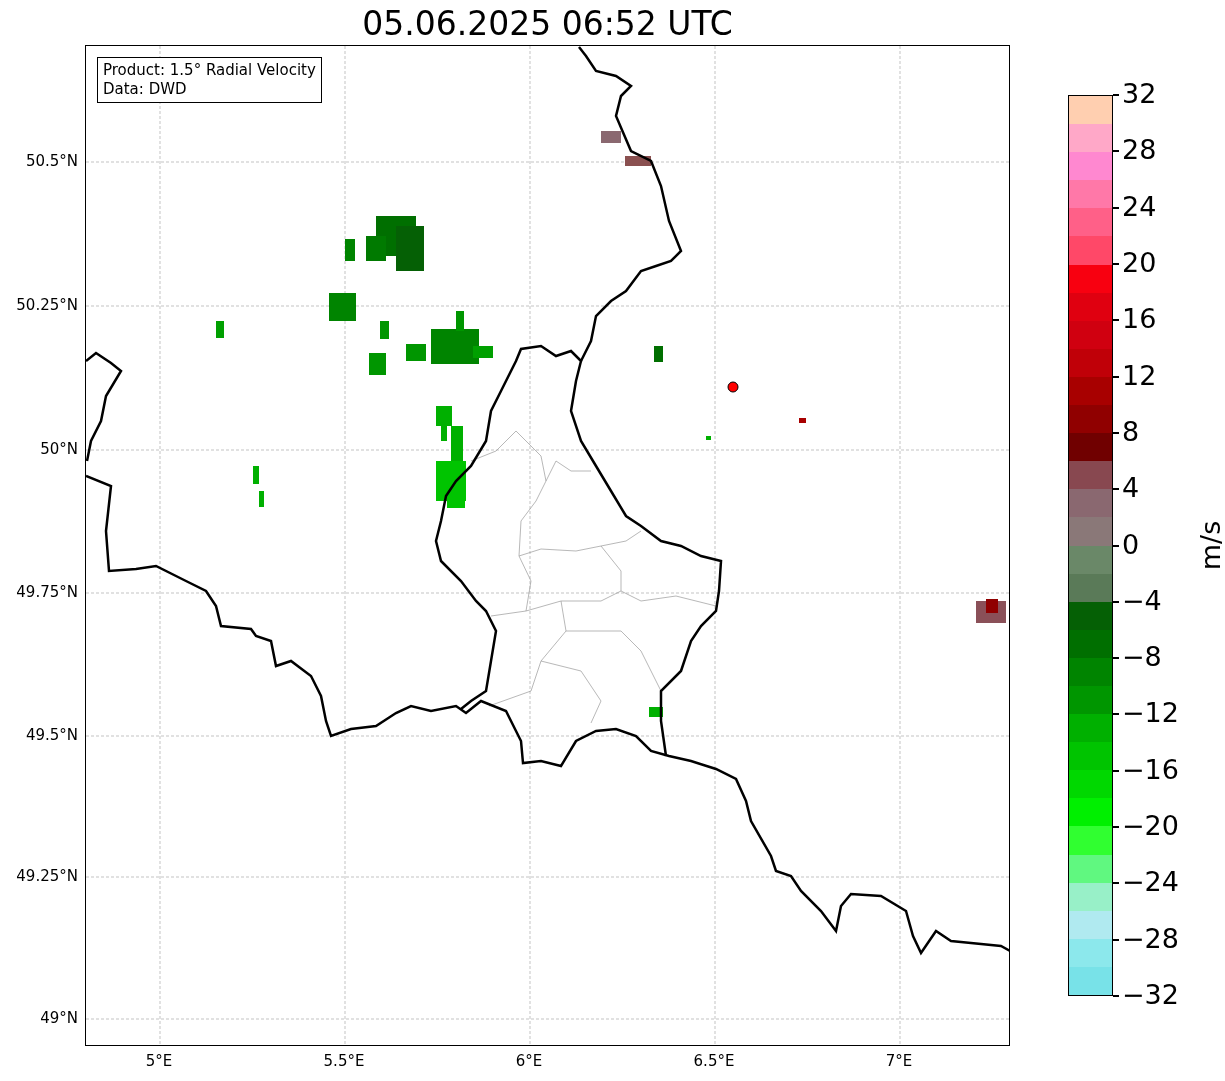  What do you see at coordinates (899, 1061) in the screenshot?
I see `longitude-label: 7°E` at bounding box center [899, 1061].